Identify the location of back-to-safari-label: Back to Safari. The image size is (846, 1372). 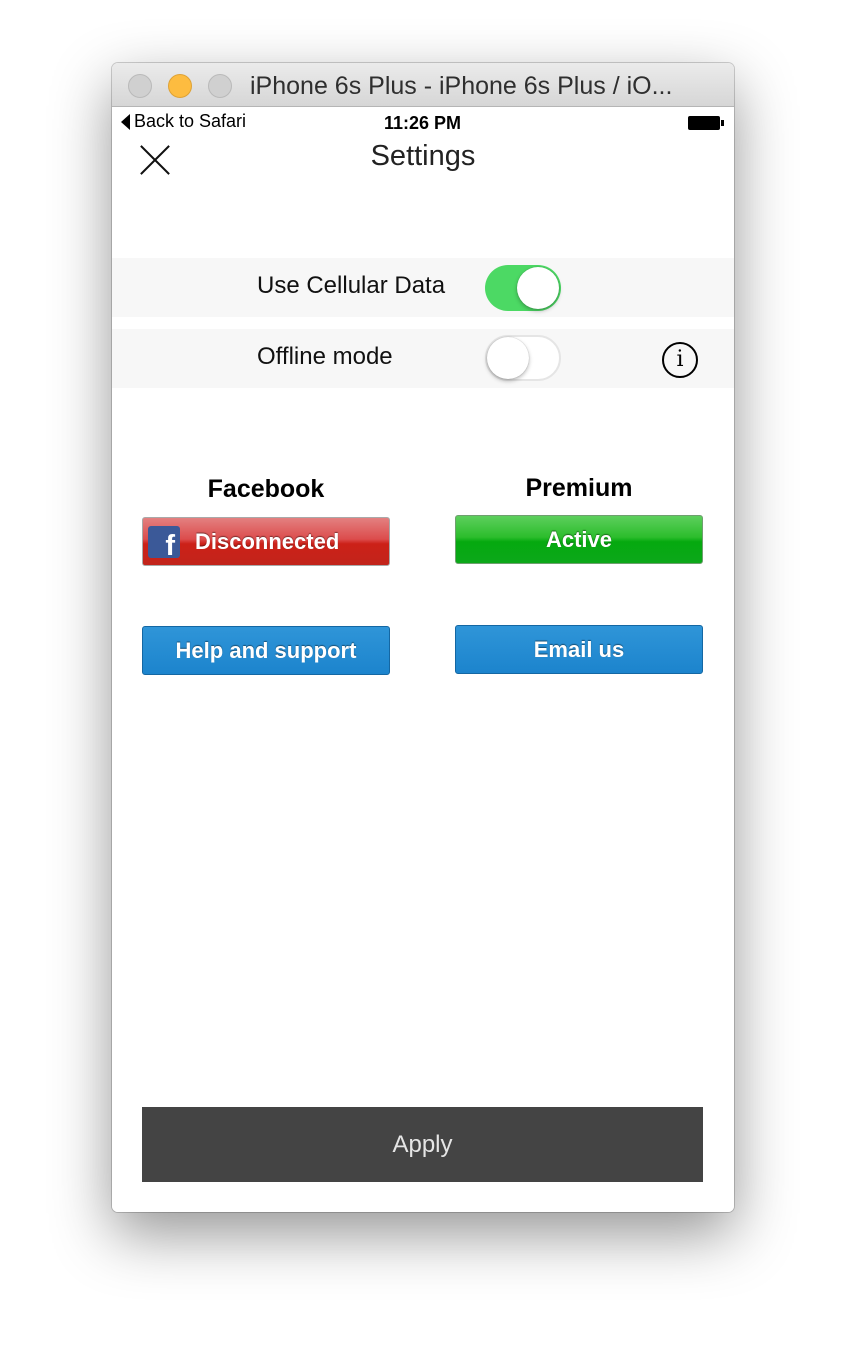
(190, 121).